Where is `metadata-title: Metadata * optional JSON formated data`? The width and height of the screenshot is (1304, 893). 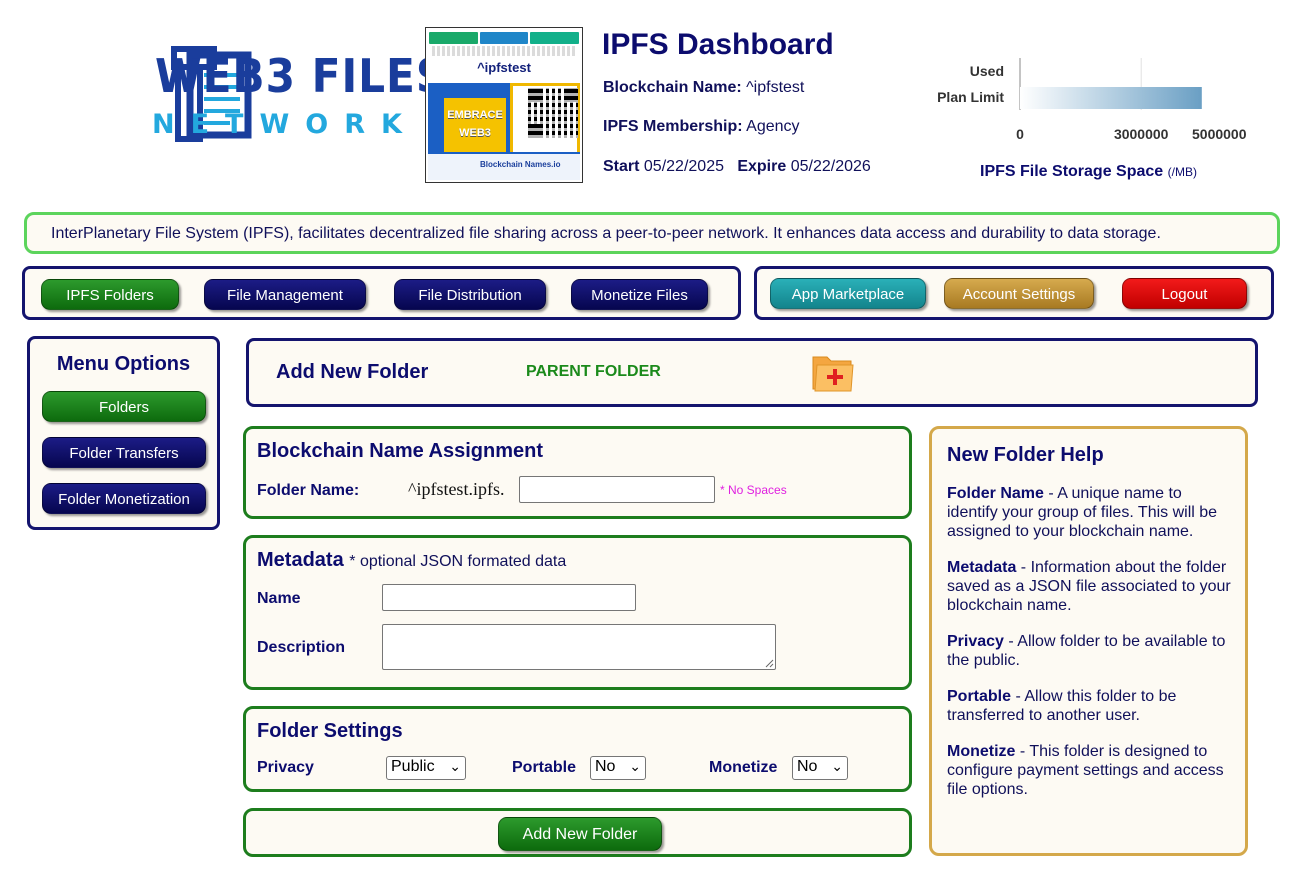
metadata-title: Metadata * optional JSON formated data is located at coordinates (411, 560).